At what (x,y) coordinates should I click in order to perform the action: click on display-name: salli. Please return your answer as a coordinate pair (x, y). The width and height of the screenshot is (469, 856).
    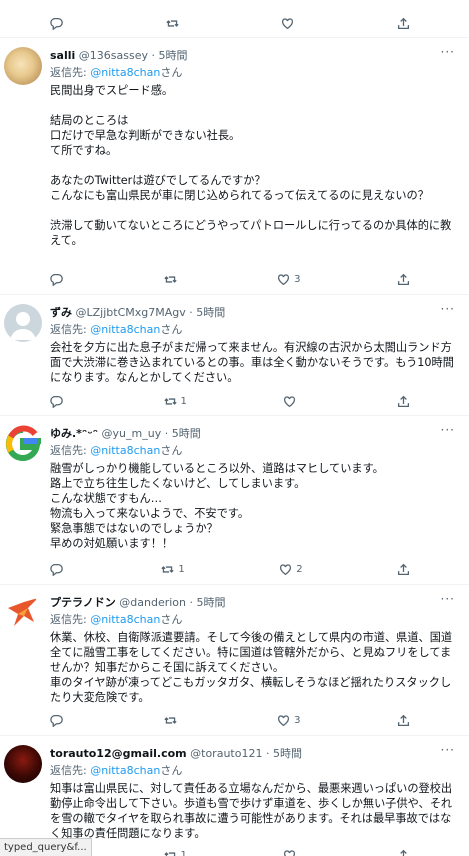
    Looking at the image, I should click on (62, 55).